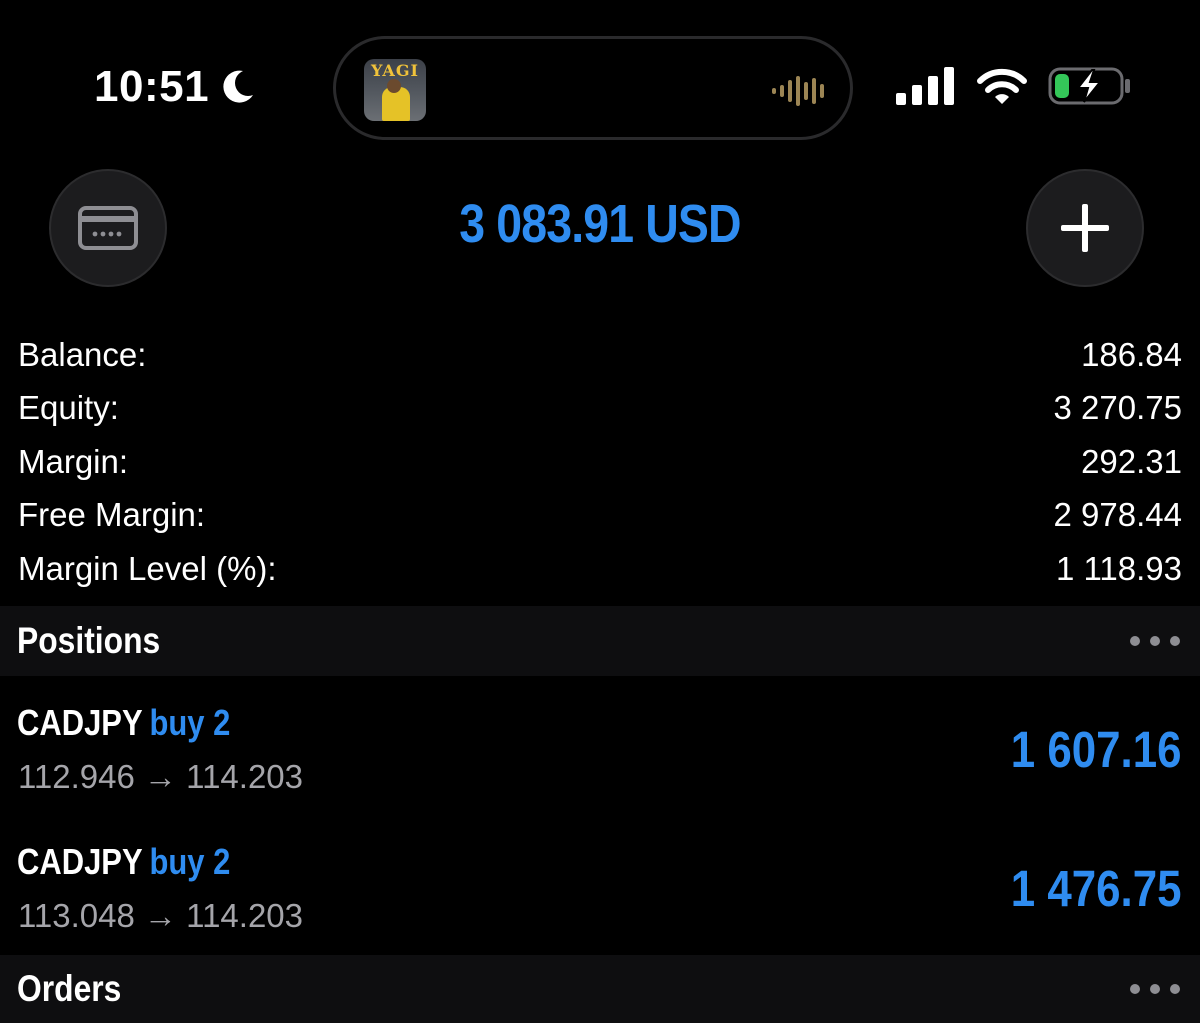  I want to click on album-title: YAGI, so click(395, 70).